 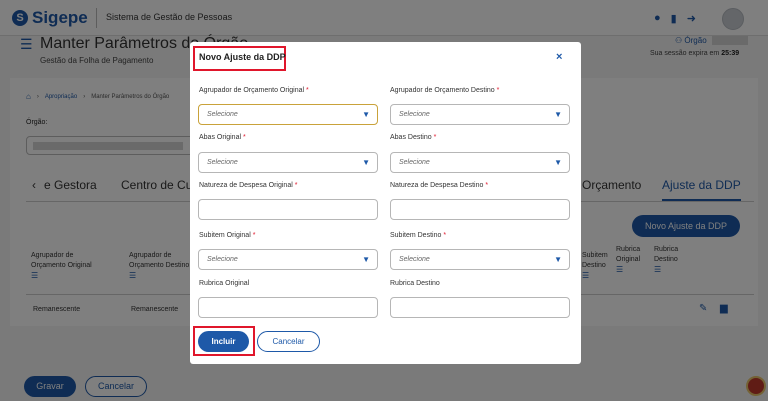 I want to click on label-text: Natureza de Despesa Original, so click(x=246, y=185).